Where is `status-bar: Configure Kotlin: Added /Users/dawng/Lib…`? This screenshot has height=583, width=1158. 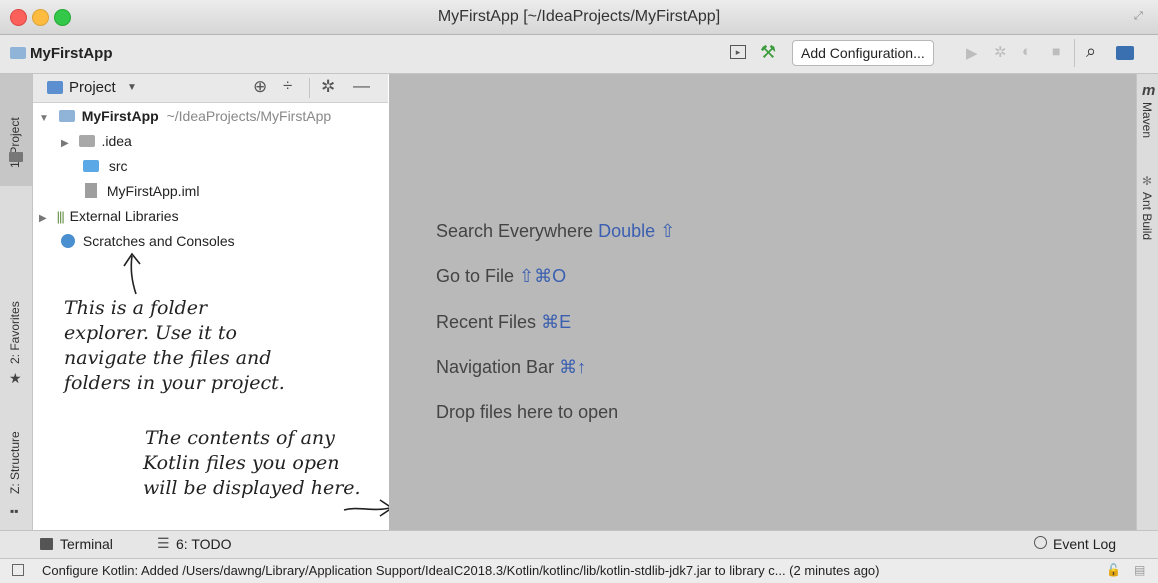
status-bar: Configure Kotlin: Added /Users/dawng/Lib… is located at coordinates (579, 570).